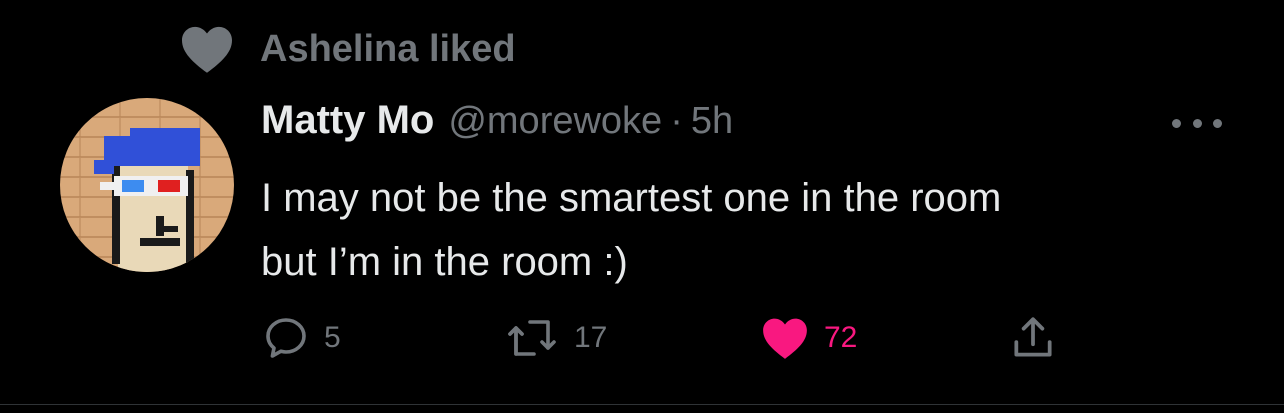 The height and width of the screenshot is (413, 1284). I want to click on retweet-icon, so click(532, 338).